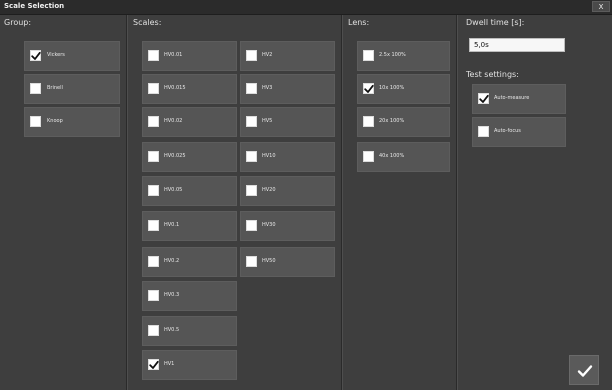 Image resolution: width=612 pixels, height=390 pixels. I want to click on scale-label: HV0.1, so click(172, 225).